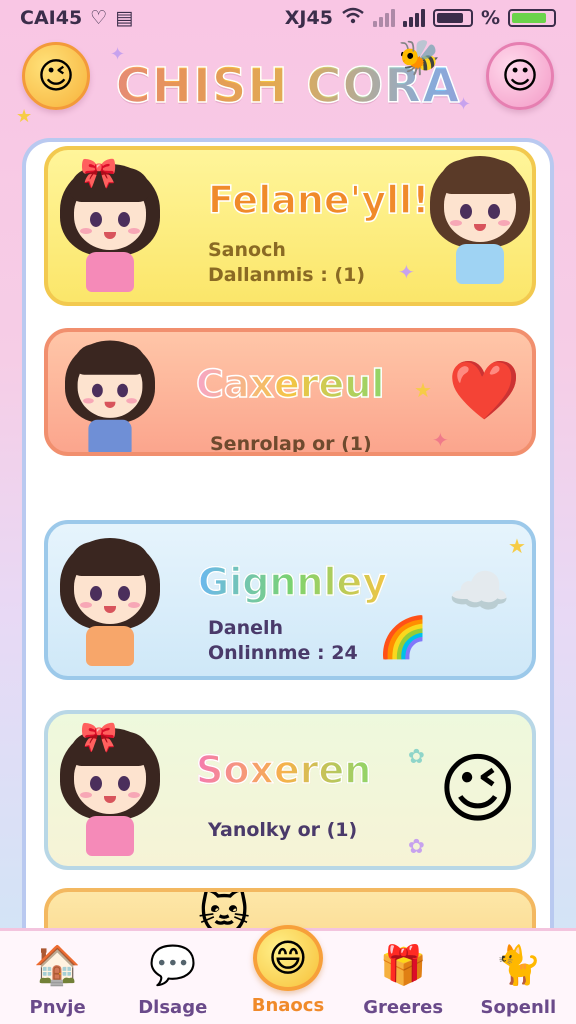 This screenshot has height=1024, width=576. I want to click on card-title: Caxereul, so click(290, 384).